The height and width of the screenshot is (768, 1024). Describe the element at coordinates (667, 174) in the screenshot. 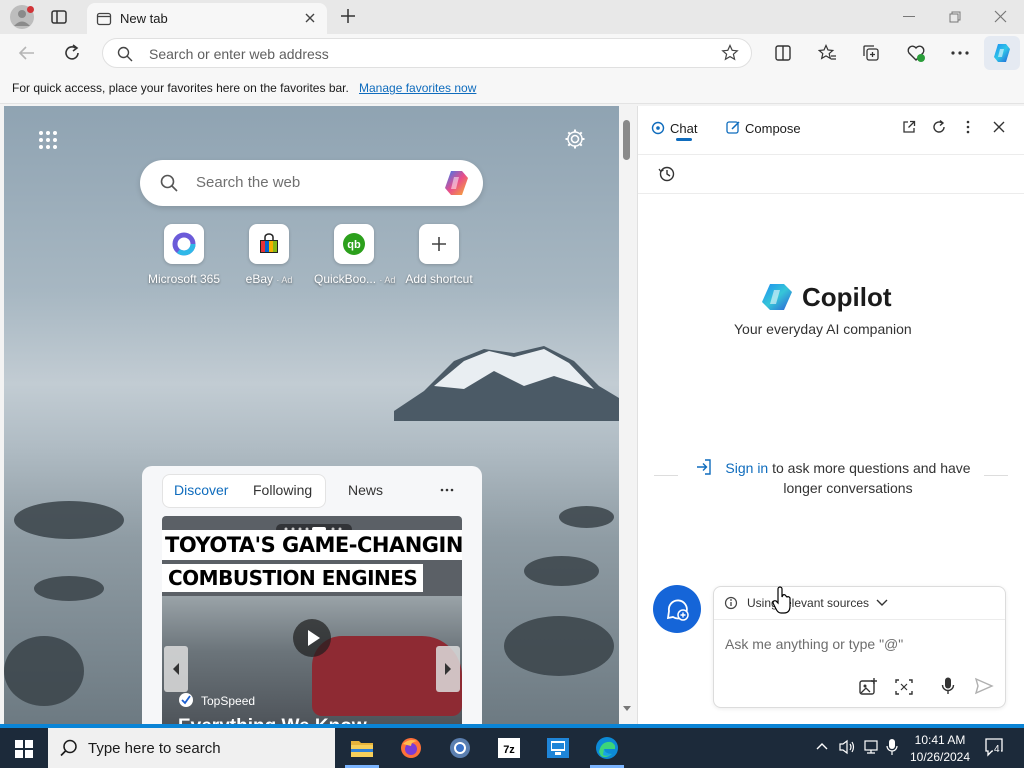

I see `history-icon` at that location.